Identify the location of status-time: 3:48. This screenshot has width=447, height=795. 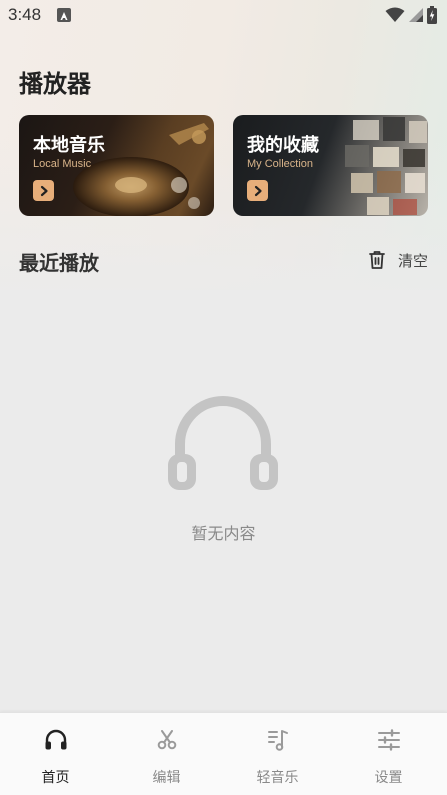
(25, 14).